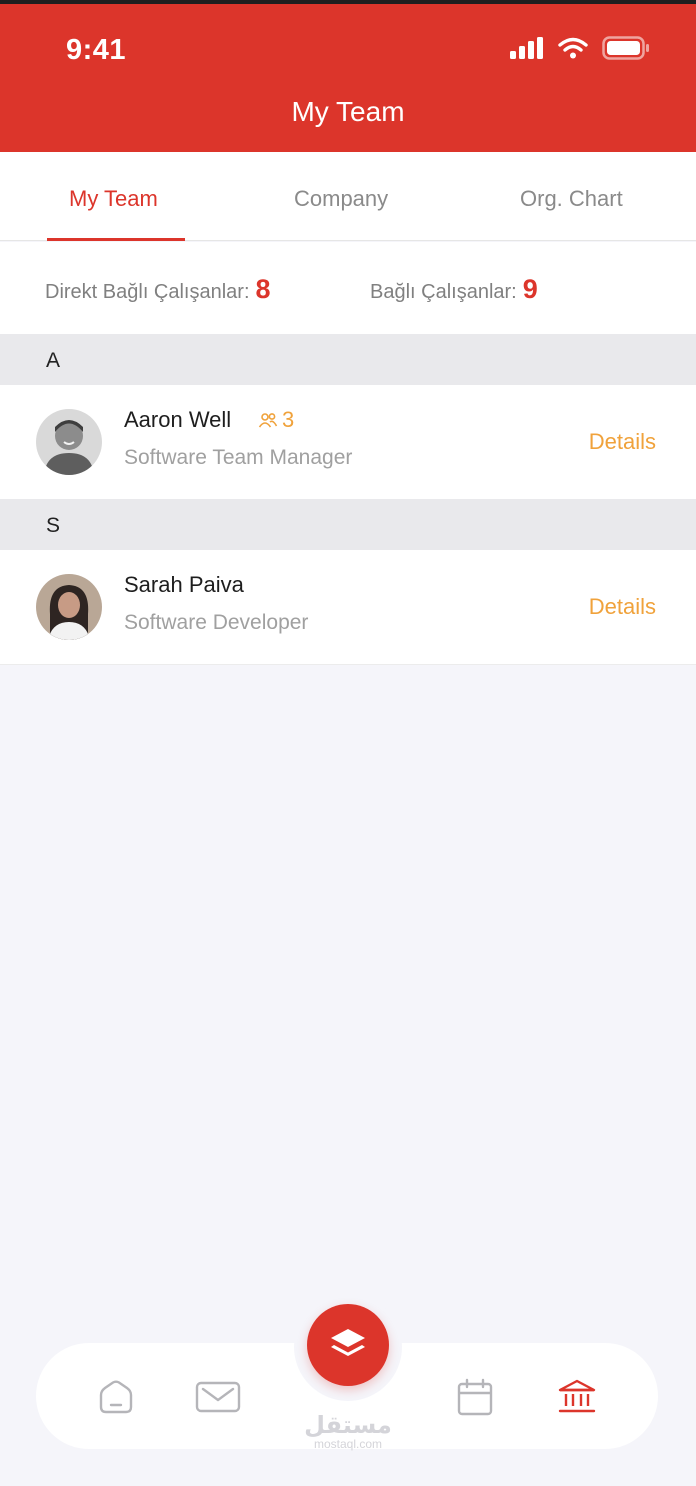  I want to click on section-letter: A, so click(53, 360).